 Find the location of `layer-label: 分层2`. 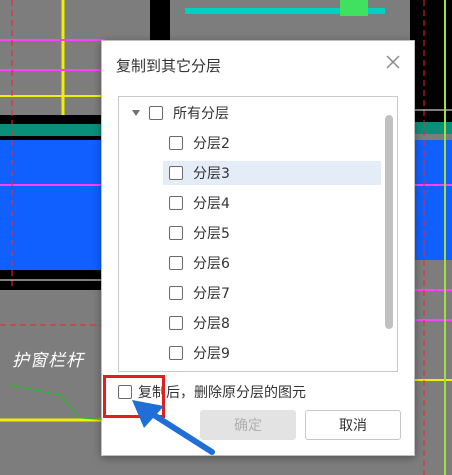

layer-label: 分层2 is located at coordinates (211, 144).